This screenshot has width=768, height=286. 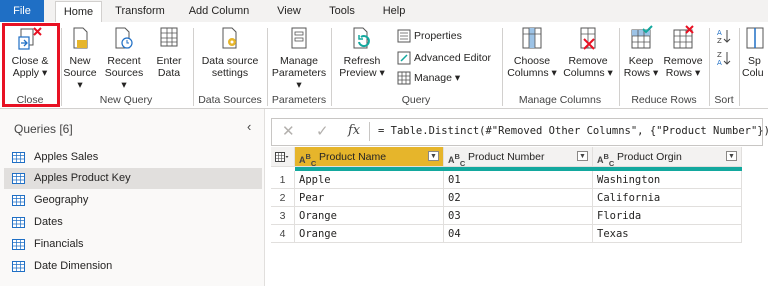 I want to click on tab-transform: Transform, so click(x=140, y=11).